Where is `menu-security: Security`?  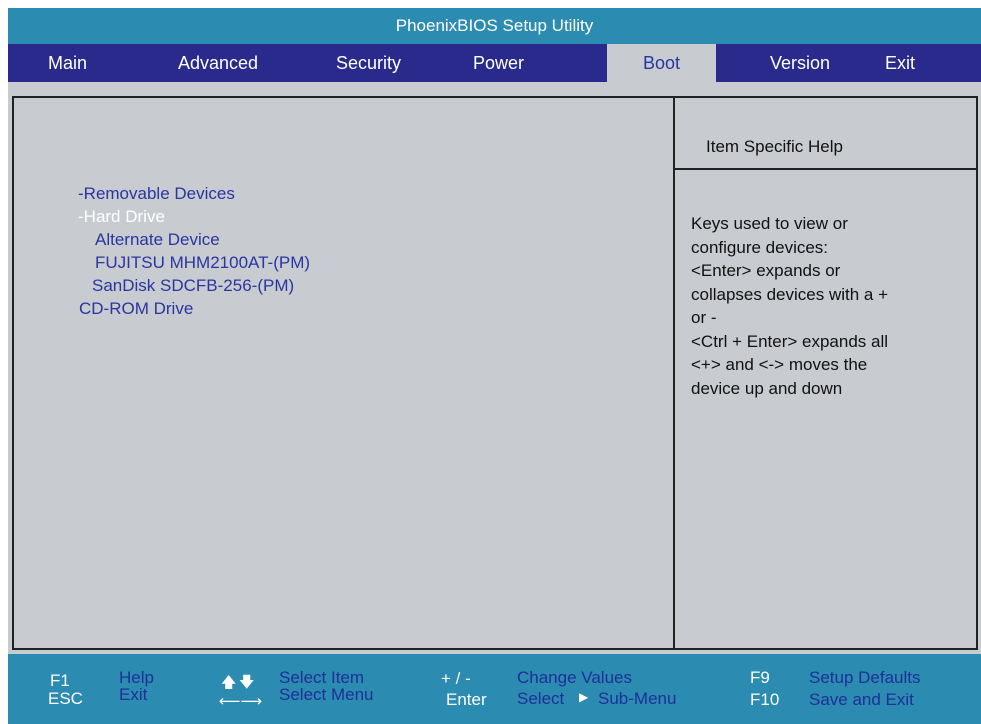 menu-security: Security is located at coordinates (368, 63).